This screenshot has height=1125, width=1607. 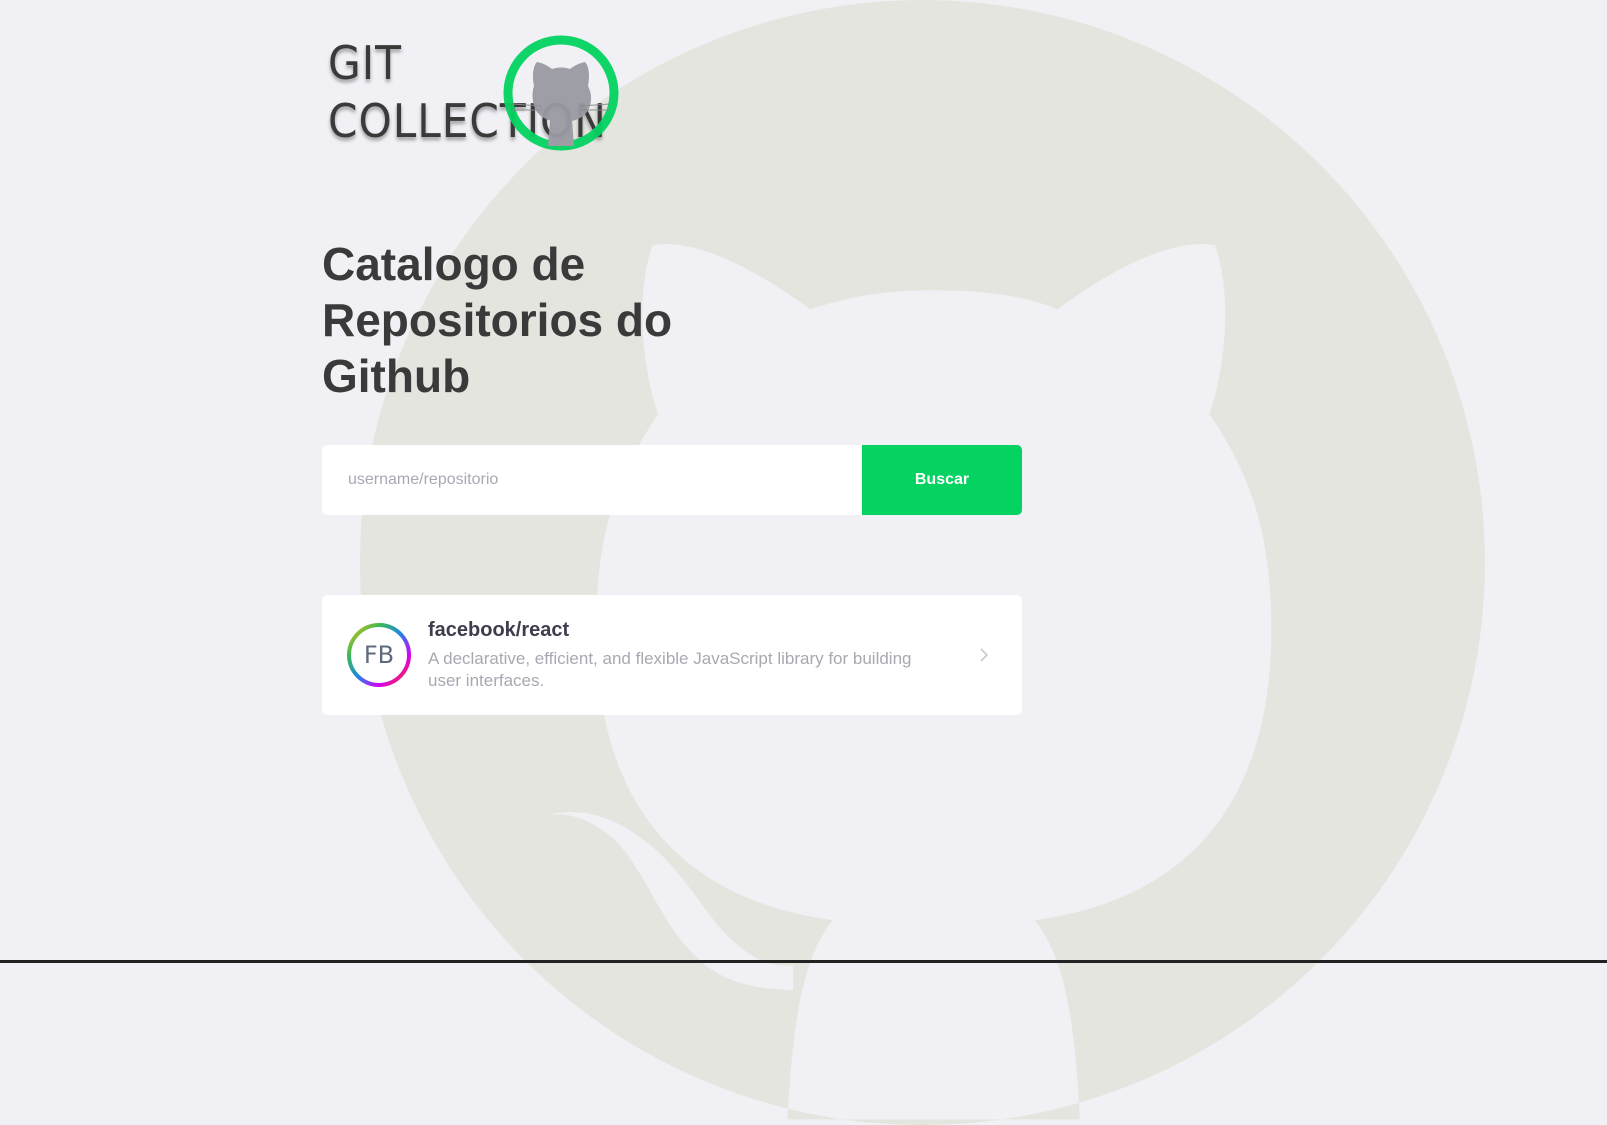 I want to click on repository-name: facebook/react, so click(x=499, y=629).